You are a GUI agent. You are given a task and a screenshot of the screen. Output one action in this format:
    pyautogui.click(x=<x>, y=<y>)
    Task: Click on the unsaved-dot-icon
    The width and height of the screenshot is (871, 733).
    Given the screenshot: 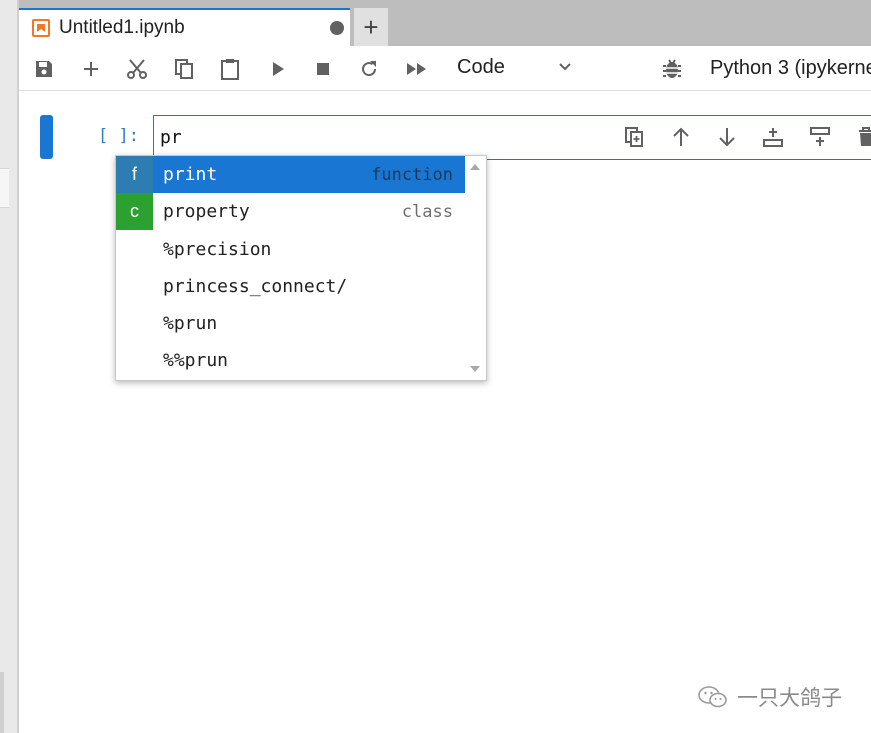 What is the action you would take?
    pyautogui.click(x=337, y=28)
    